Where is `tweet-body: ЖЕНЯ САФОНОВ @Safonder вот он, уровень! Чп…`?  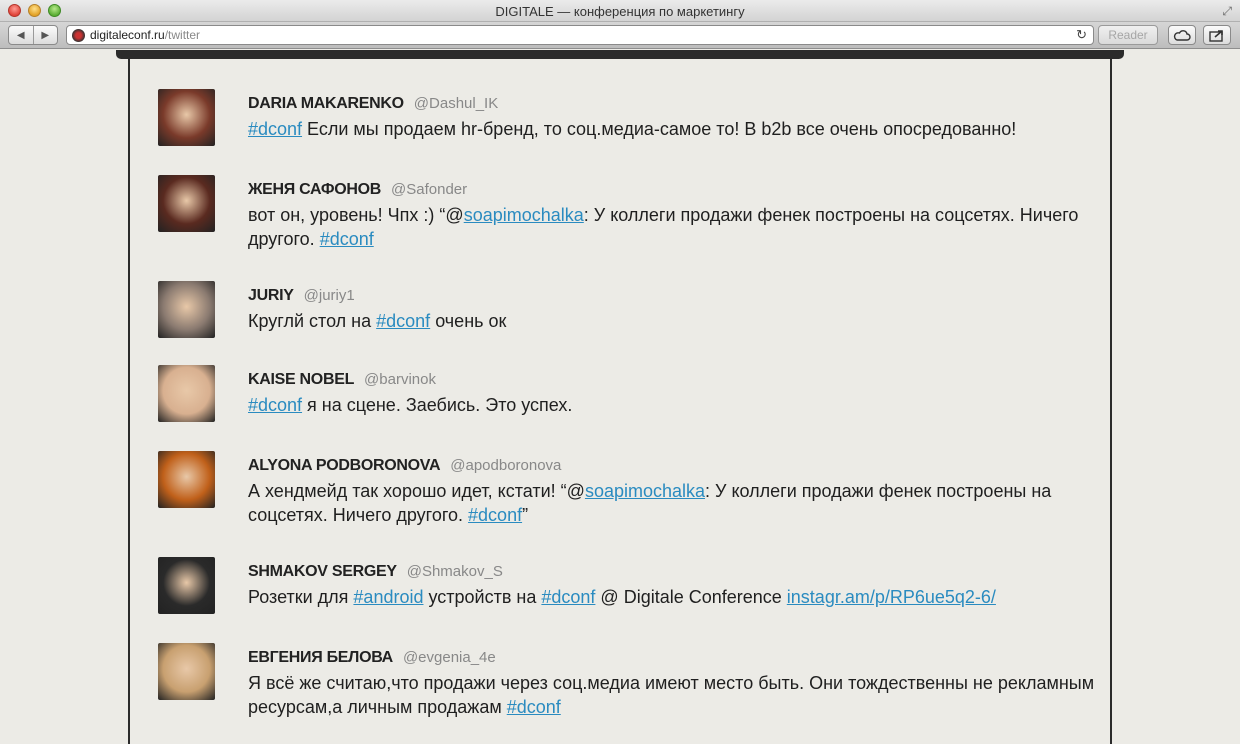
tweet-body: ЖЕНЯ САФОНОВ @Safonder вот он, уровень! Чп… is located at coordinates (673, 215).